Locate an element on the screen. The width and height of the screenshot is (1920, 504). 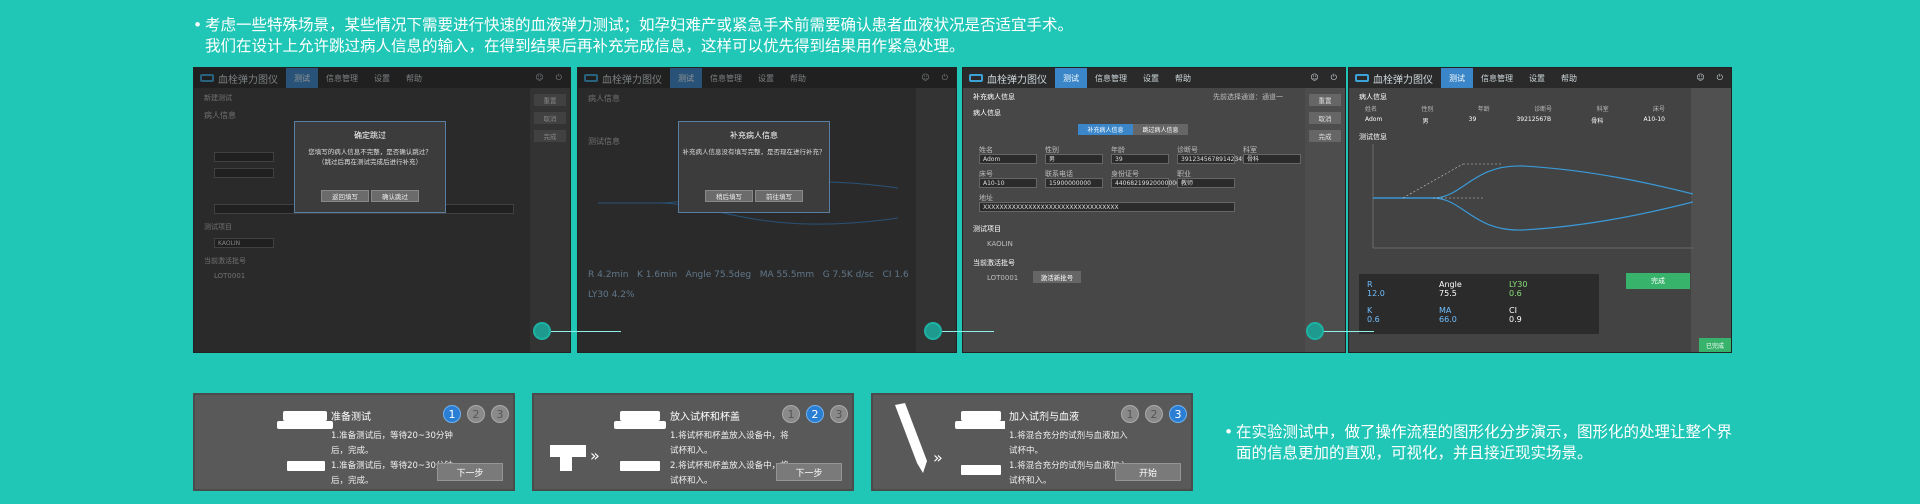
trace-chart is located at coordinates (1532, 196).